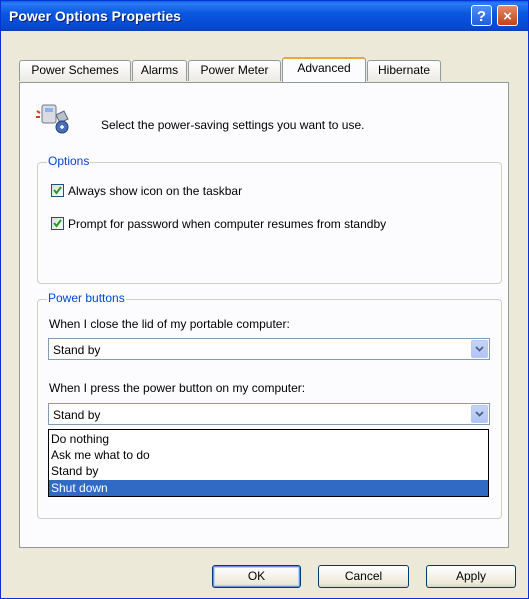 This screenshot has height=599, width=529. I want to click on title-bar: Power Options Properties ? ×, so click(264, 16).